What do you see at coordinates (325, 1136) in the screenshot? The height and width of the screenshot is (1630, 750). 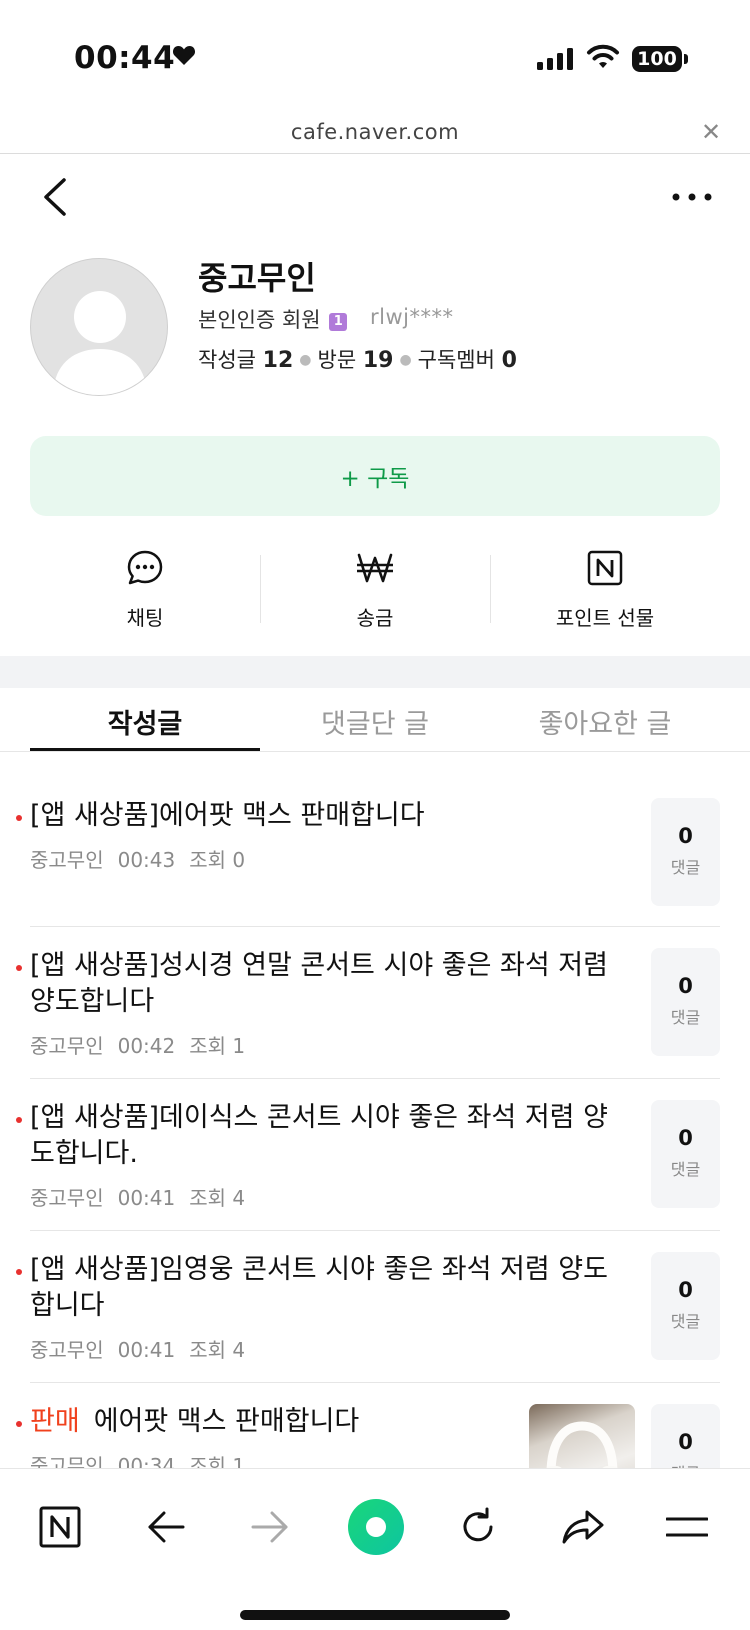 I see `post-title: [앱 새상품]데이식스 콘서트 시야 좋은 좌석 저렴 양도합니다.` at bounding box center [325, 1136].